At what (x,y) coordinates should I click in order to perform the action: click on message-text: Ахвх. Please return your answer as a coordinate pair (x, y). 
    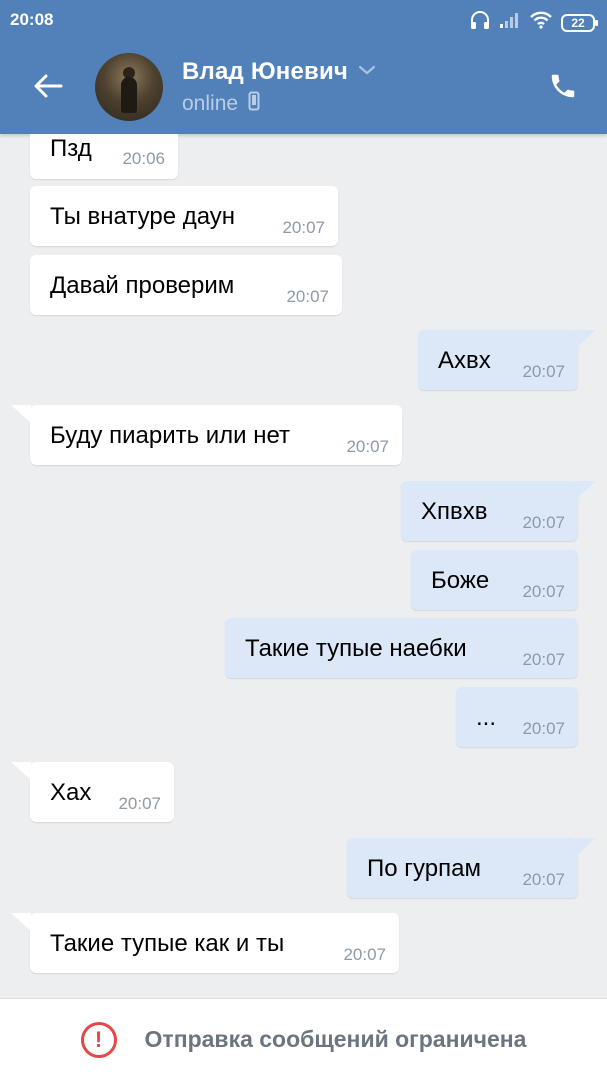
    Looking at the image, I should click on (464, 360).